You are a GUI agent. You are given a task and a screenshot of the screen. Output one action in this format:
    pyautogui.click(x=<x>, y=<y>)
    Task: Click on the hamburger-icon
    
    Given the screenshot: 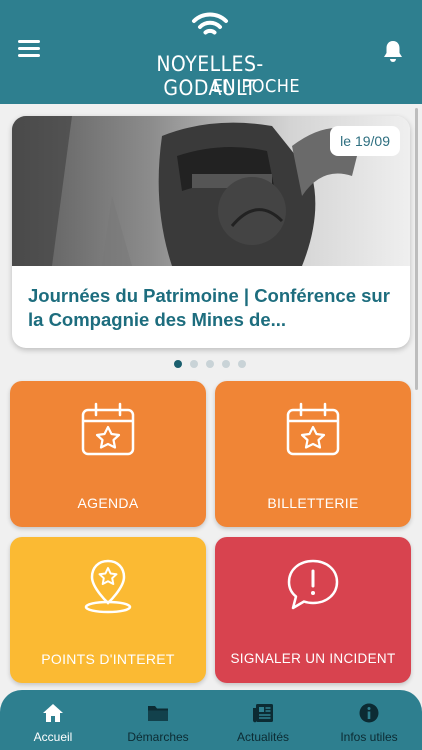 What is the action you would take?
    pyautogui.click(x=29, y=49)
    